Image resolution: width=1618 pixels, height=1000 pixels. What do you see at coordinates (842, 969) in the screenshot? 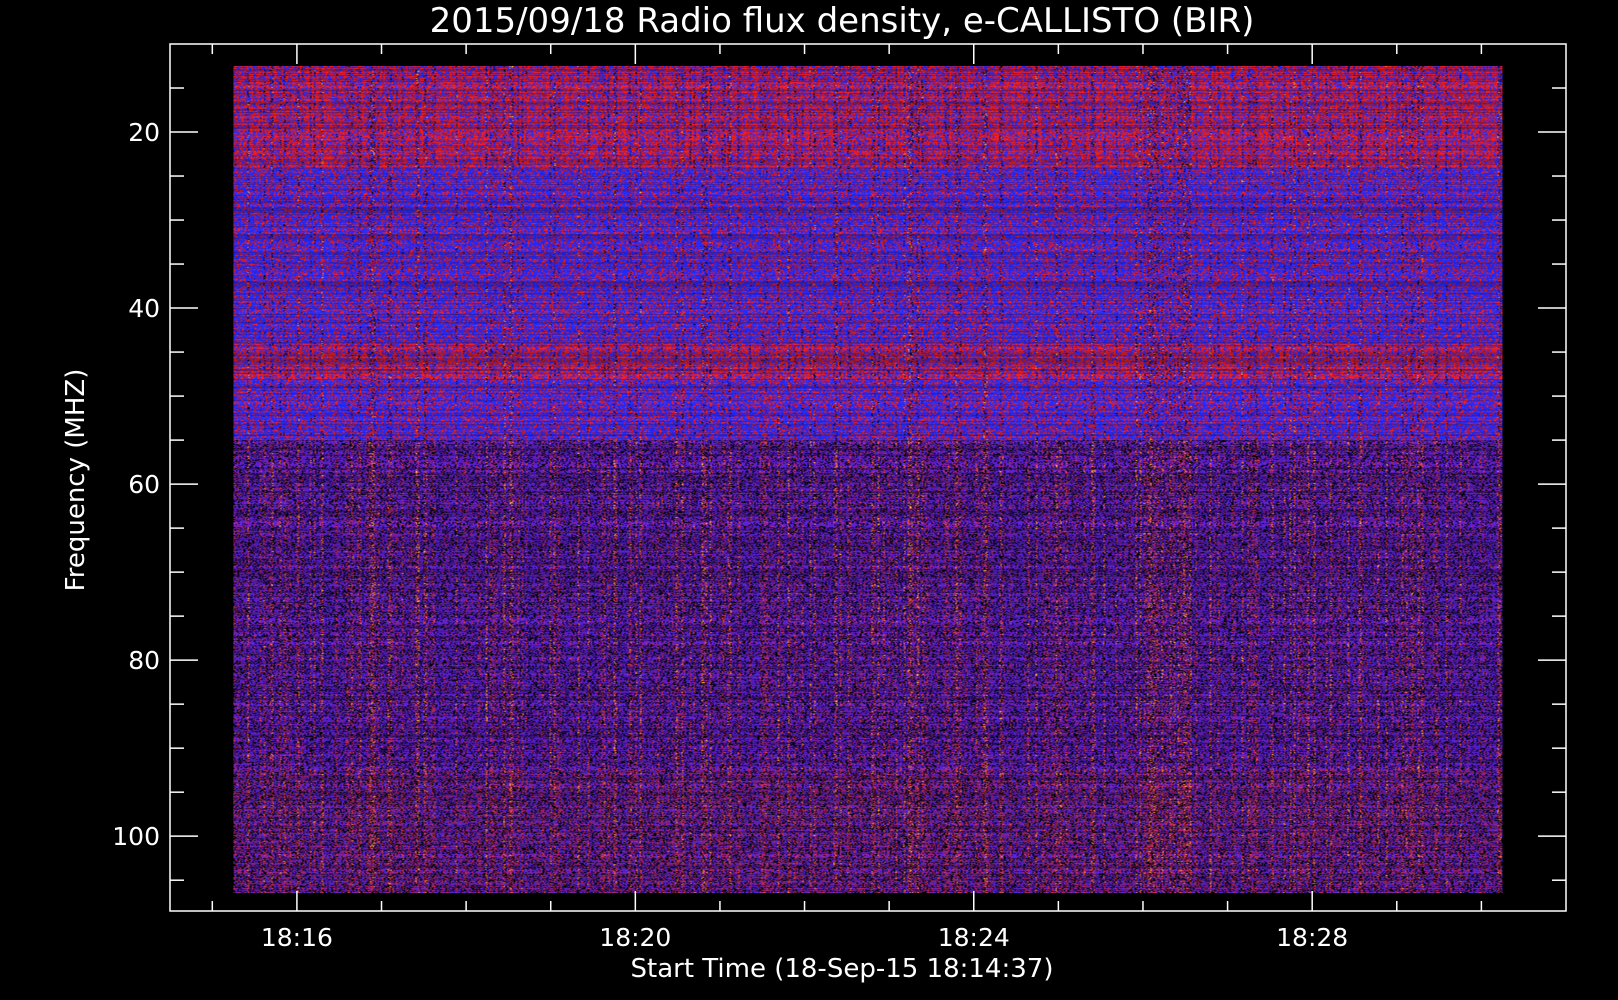
I see `x-axis-label: Start Time (18-Sep-15 18:14:37)` at bounding box center [842, 969].